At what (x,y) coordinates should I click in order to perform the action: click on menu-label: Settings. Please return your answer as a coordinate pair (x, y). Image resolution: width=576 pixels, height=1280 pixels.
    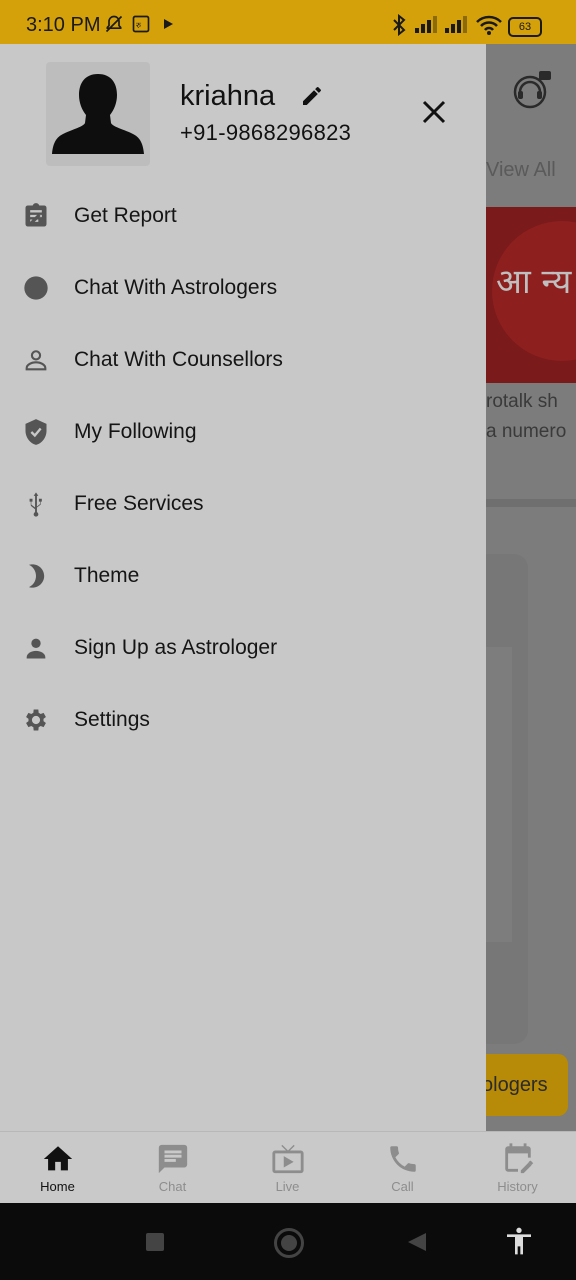
    Looking at the image, I should click on (112, 719).